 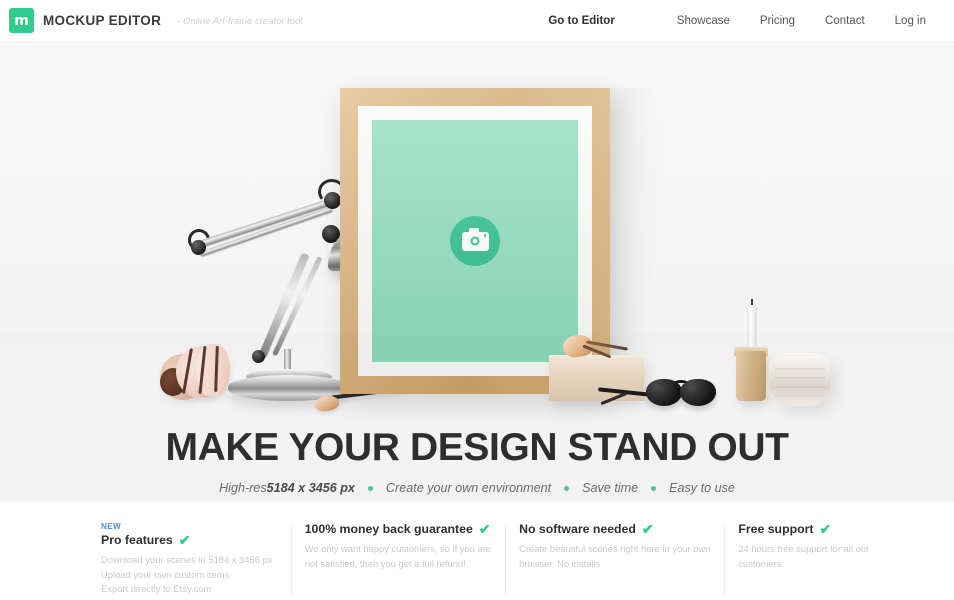 I want to click on logo-icon: m, so click(x=21, y=20).